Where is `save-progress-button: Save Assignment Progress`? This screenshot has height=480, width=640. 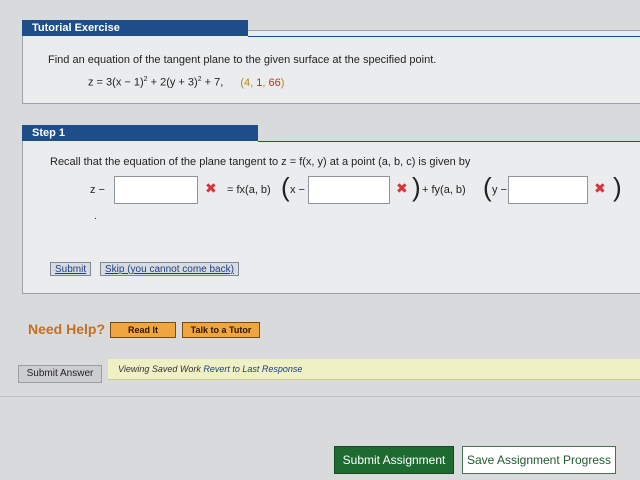 save-progress-button: Save Assignment Progress is located at coordinates (539, 460).